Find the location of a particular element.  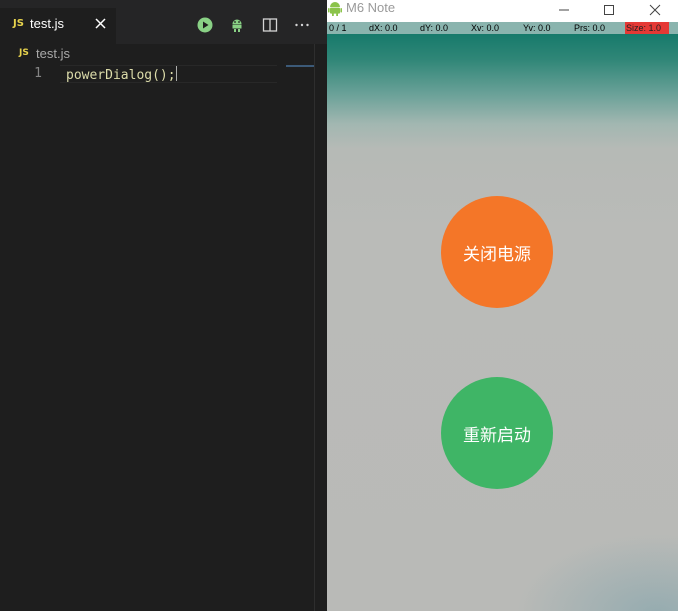

pointer-dy: dY: 0.0 is located at coordinates (434, 28).